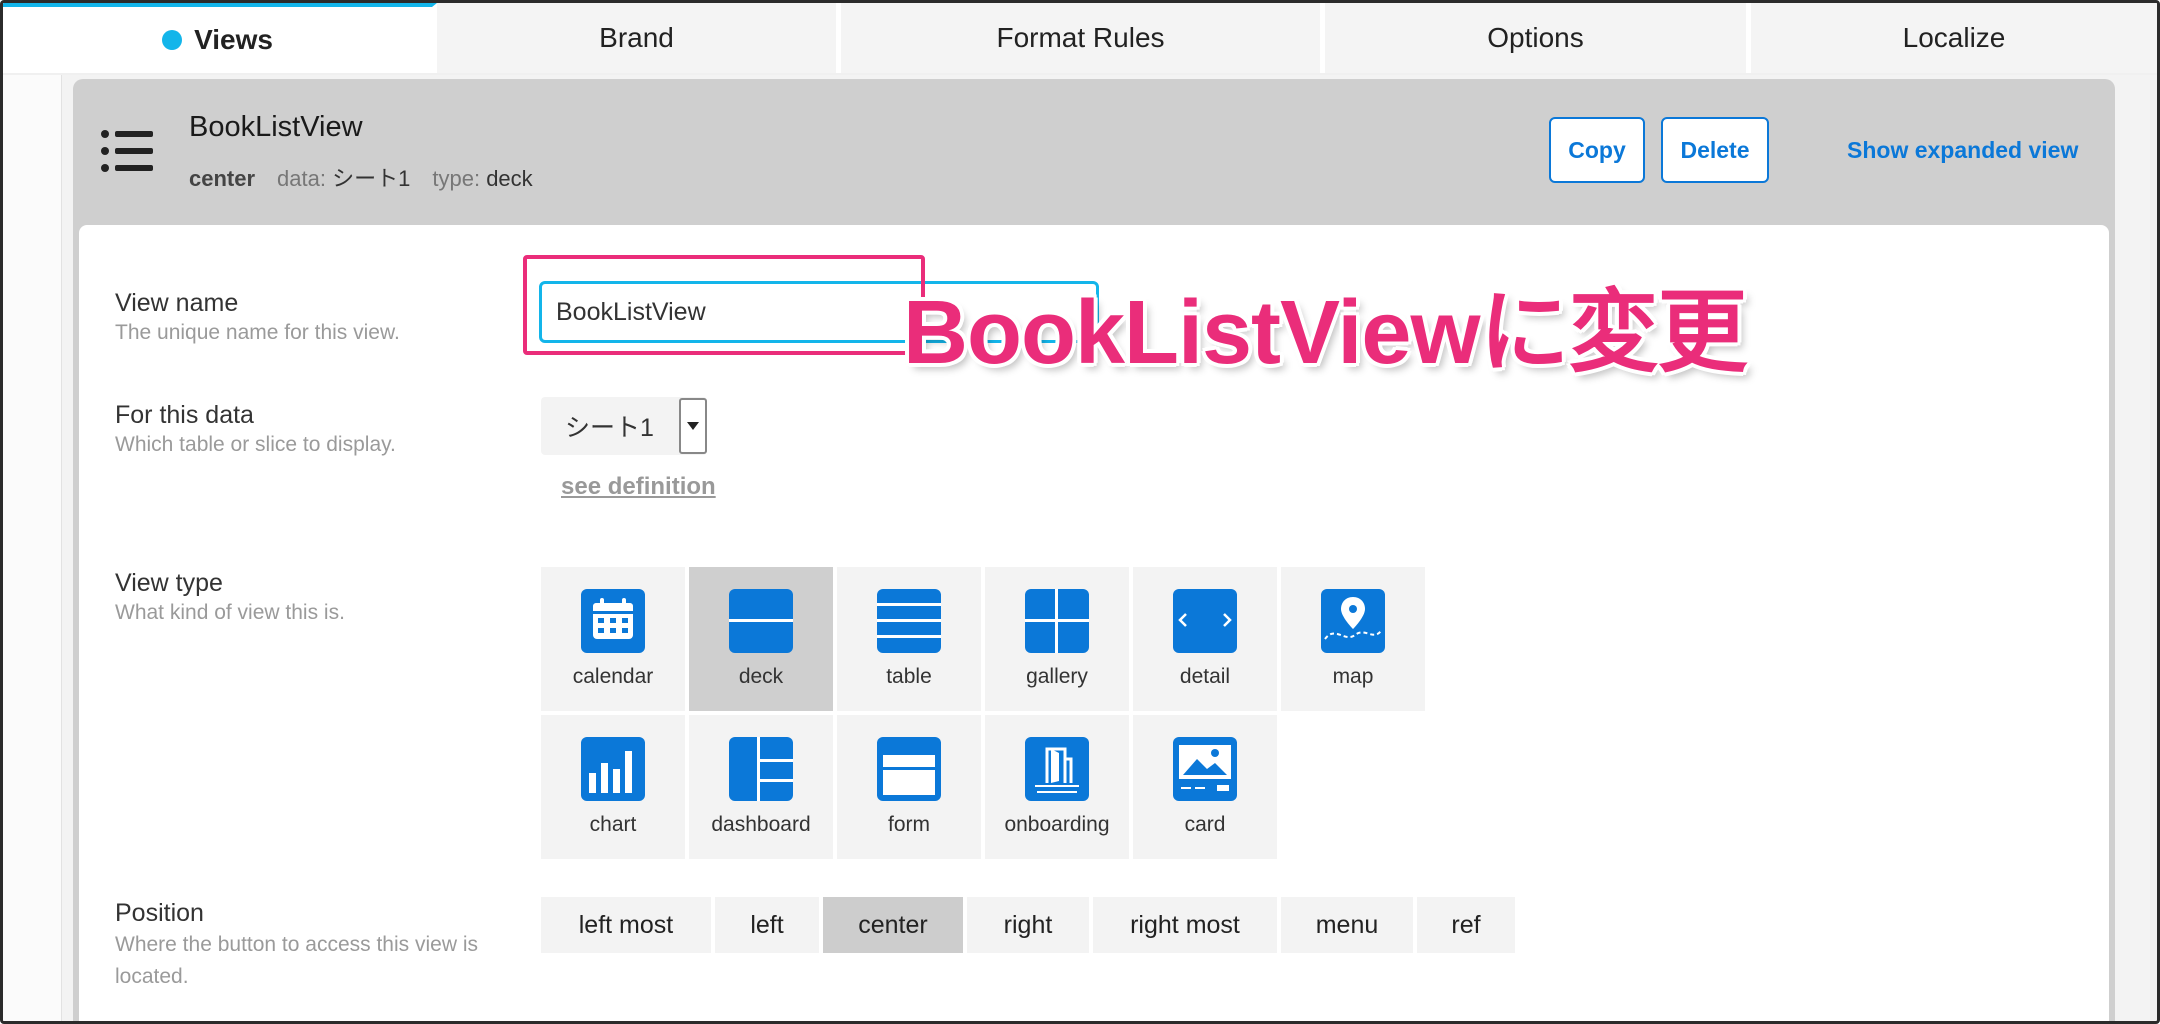 The width and height of the screenshot is (2160, 1024). What do you see at coordinates (456, 178) in the screenshot?
I see `type-key: type:` at bounding box center [456, 178].